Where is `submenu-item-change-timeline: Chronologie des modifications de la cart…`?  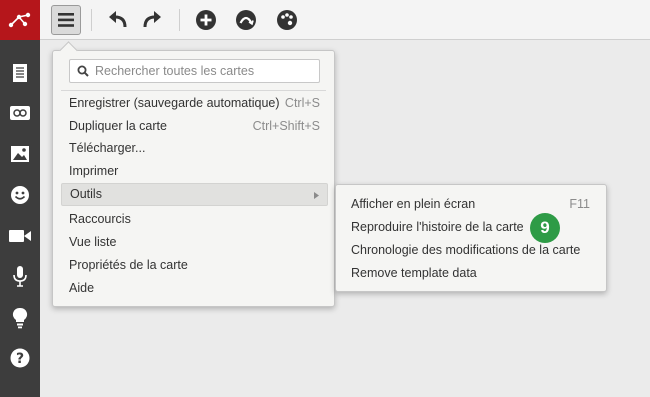
submenu-item-change-timeline: Chronologie des modifications de la cart… is located at coordinates (472, 250).